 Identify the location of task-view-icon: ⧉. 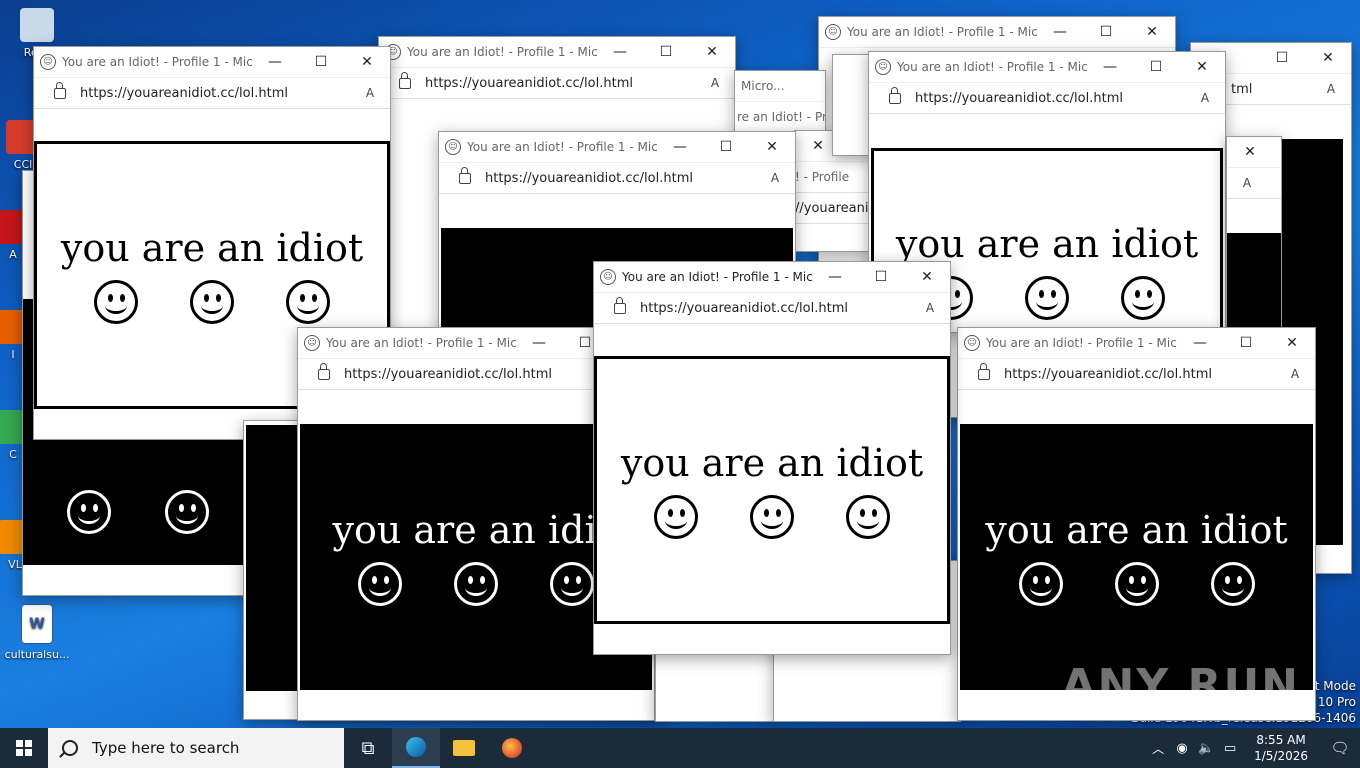
(368, 748).